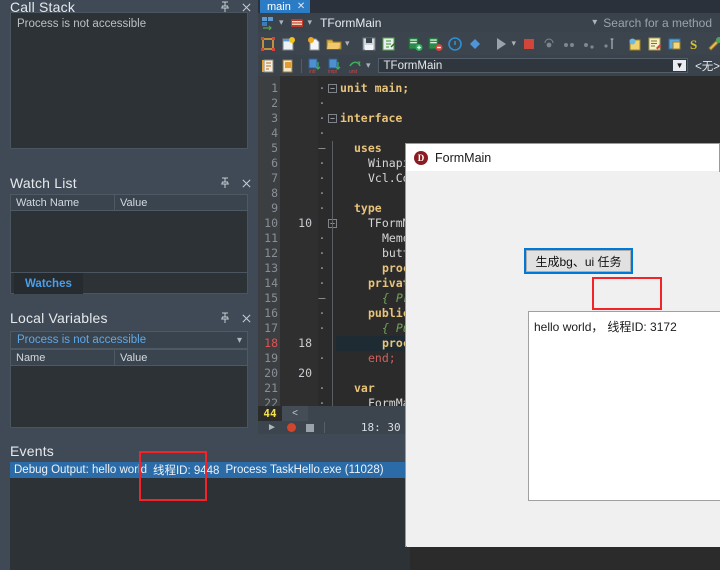 The width and height of the screenshot is (720, 570). I want to click on output-memo: hello world， 线程ID: 3172, so click(624, 406).